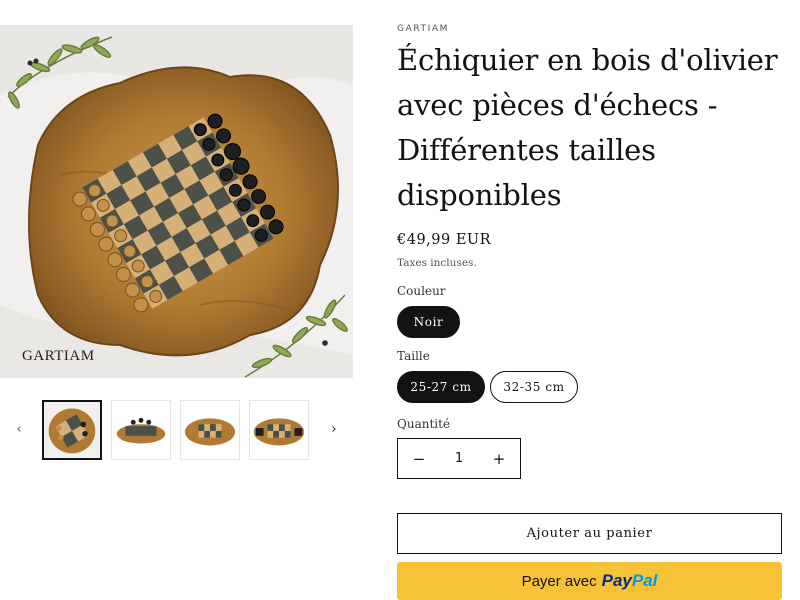 This screenshot has height=600, width=800. What do you see at coordinates (526, 150) in the screenshot?
I see `product-title-line: Différentes tailles` at bounding box center [526, 150].